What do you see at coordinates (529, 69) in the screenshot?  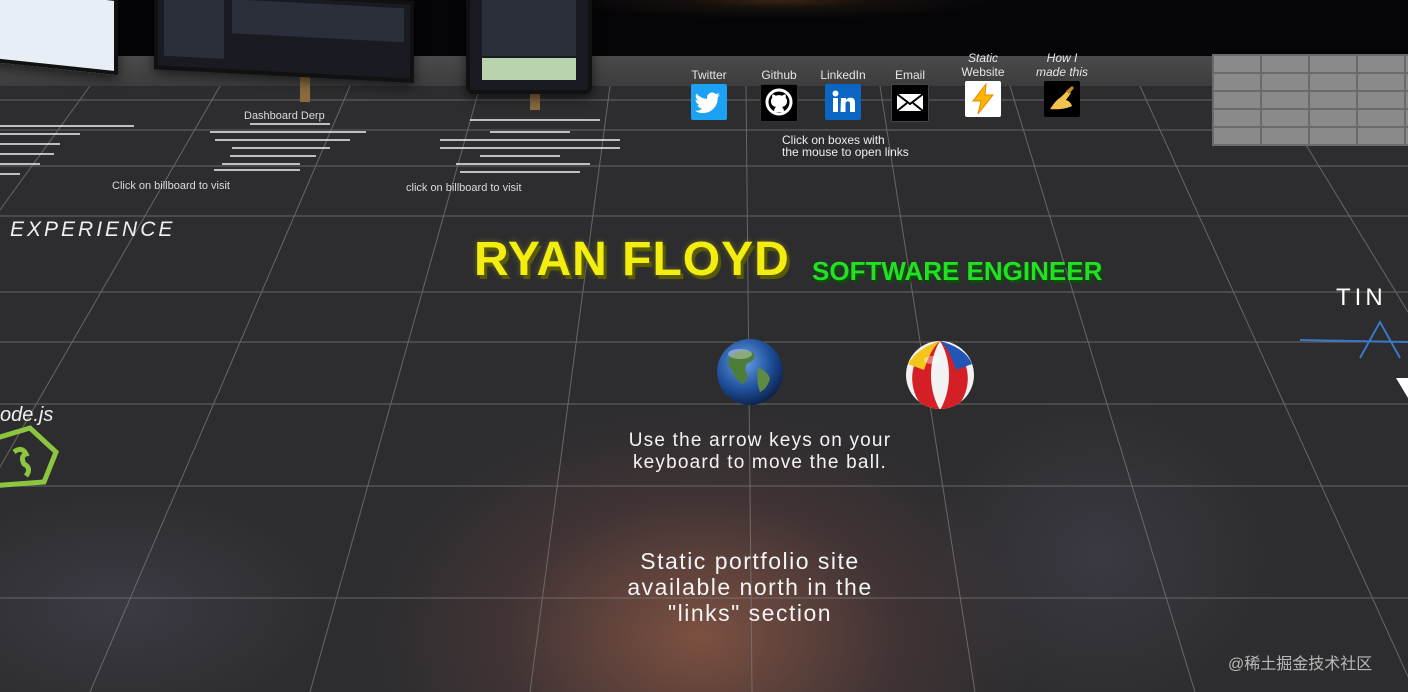 I see `map-preview` at bounding box center [529, 69].